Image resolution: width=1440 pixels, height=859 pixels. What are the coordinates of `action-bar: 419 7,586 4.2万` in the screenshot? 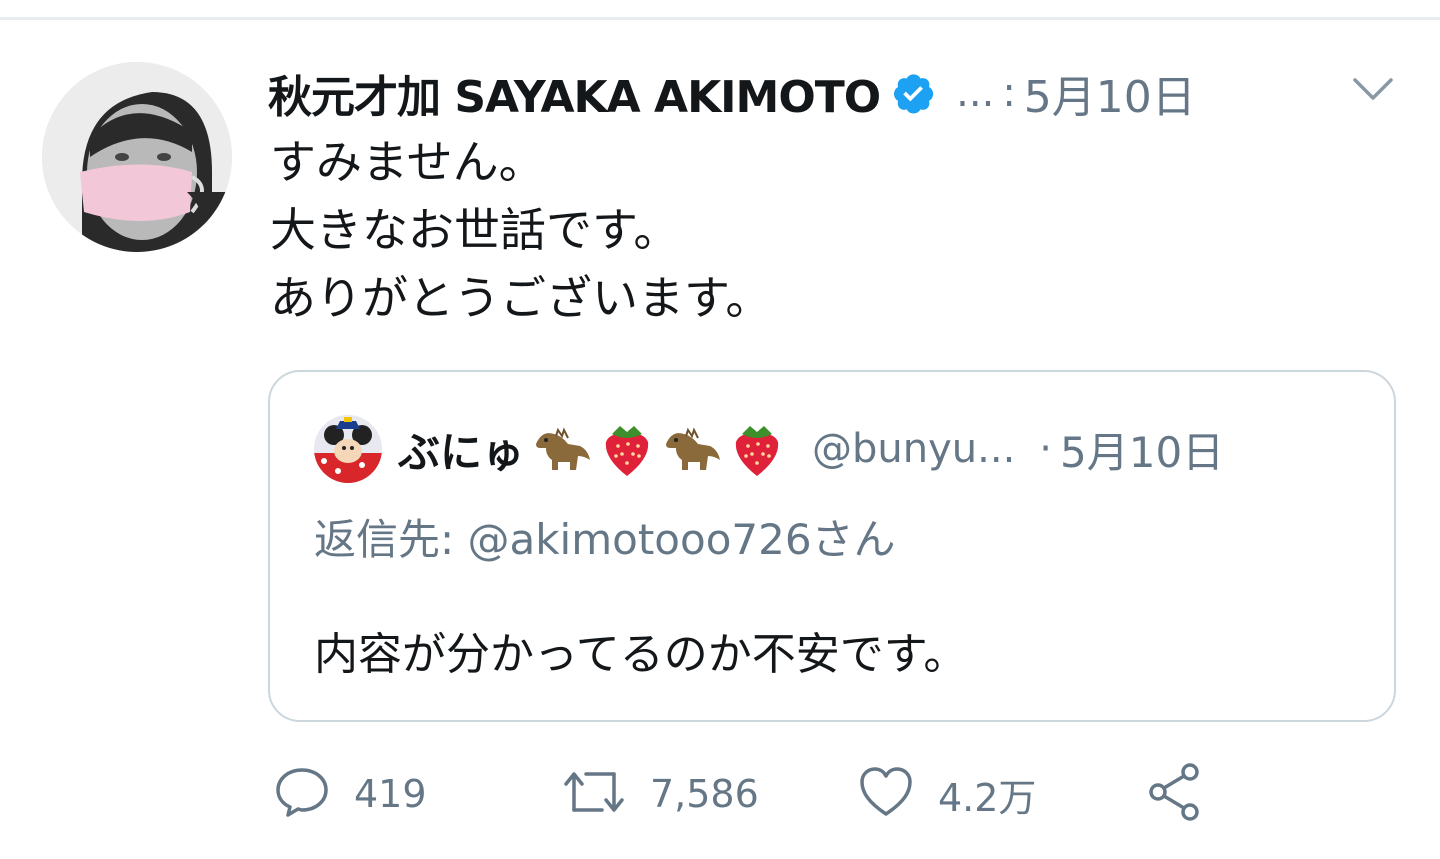 It's located at (774, 794).